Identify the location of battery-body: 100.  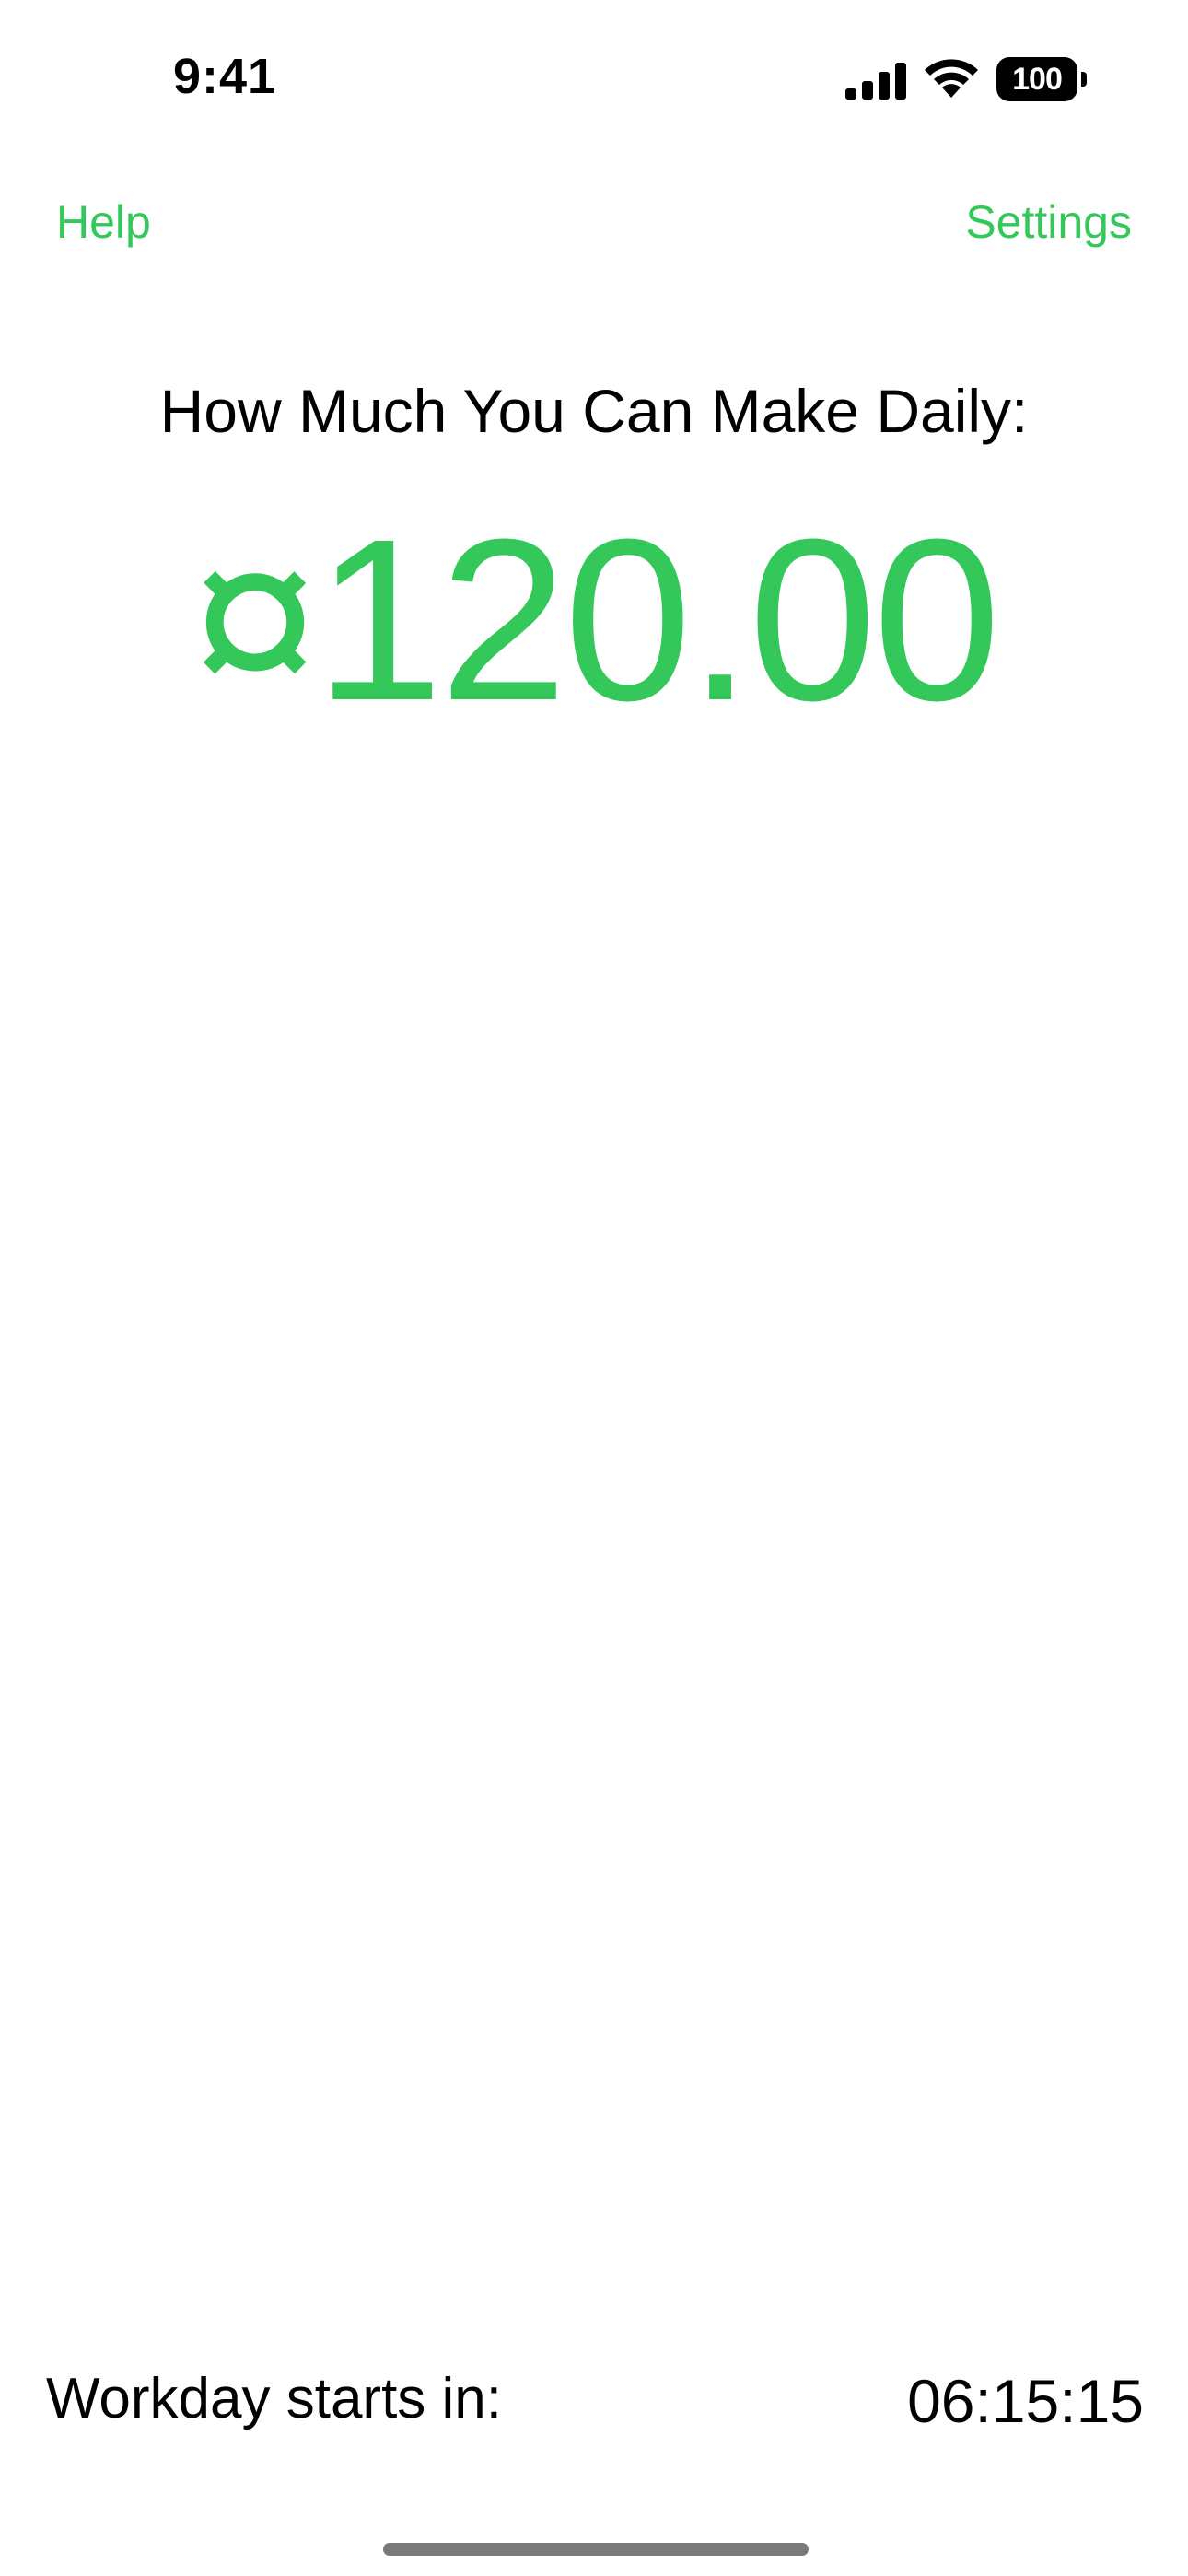
(1036, 79).